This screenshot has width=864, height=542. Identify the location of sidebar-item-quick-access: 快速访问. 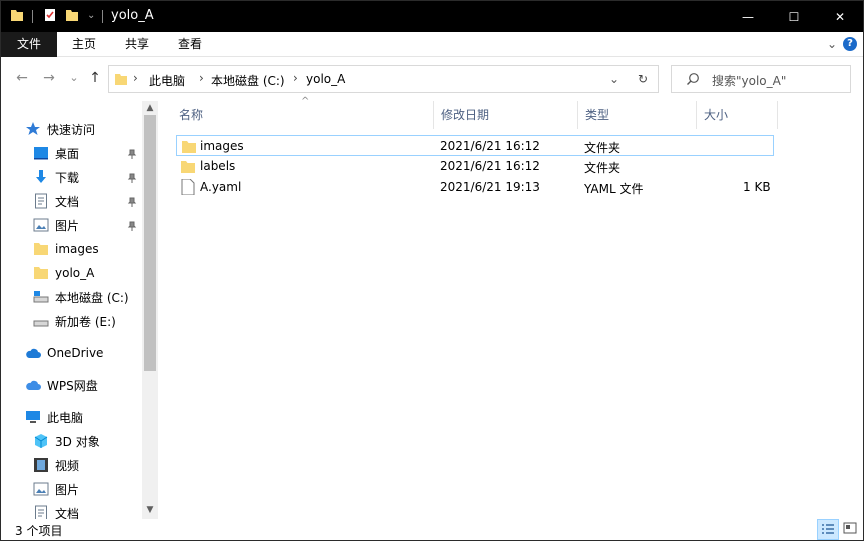
(60, 129).